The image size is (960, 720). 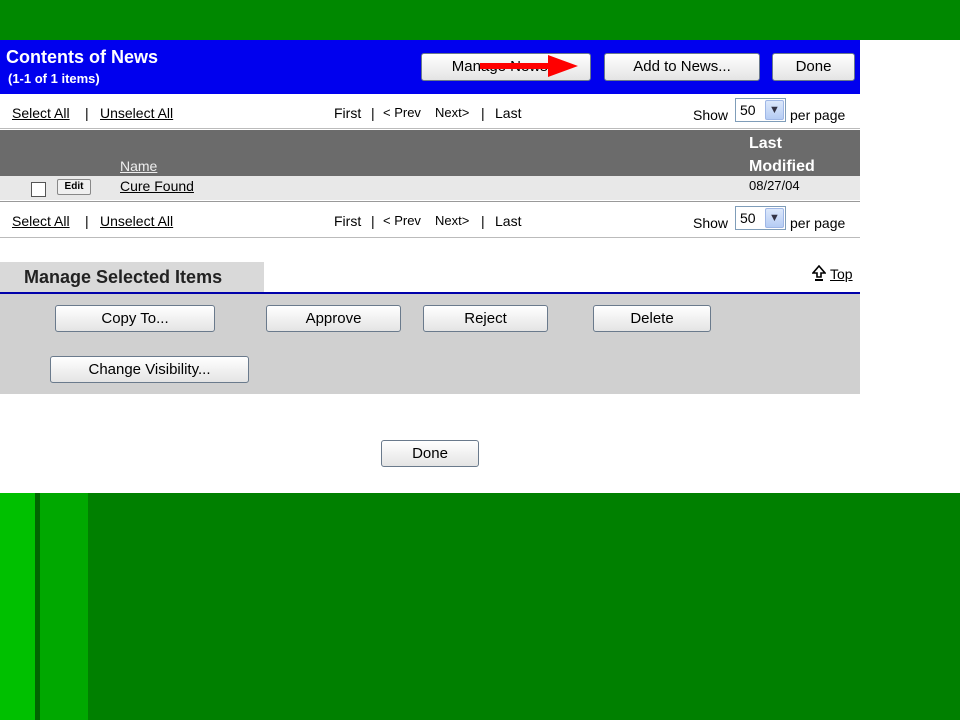 I want to click on item-date: 08/27/04, so click(x=774, y=185).